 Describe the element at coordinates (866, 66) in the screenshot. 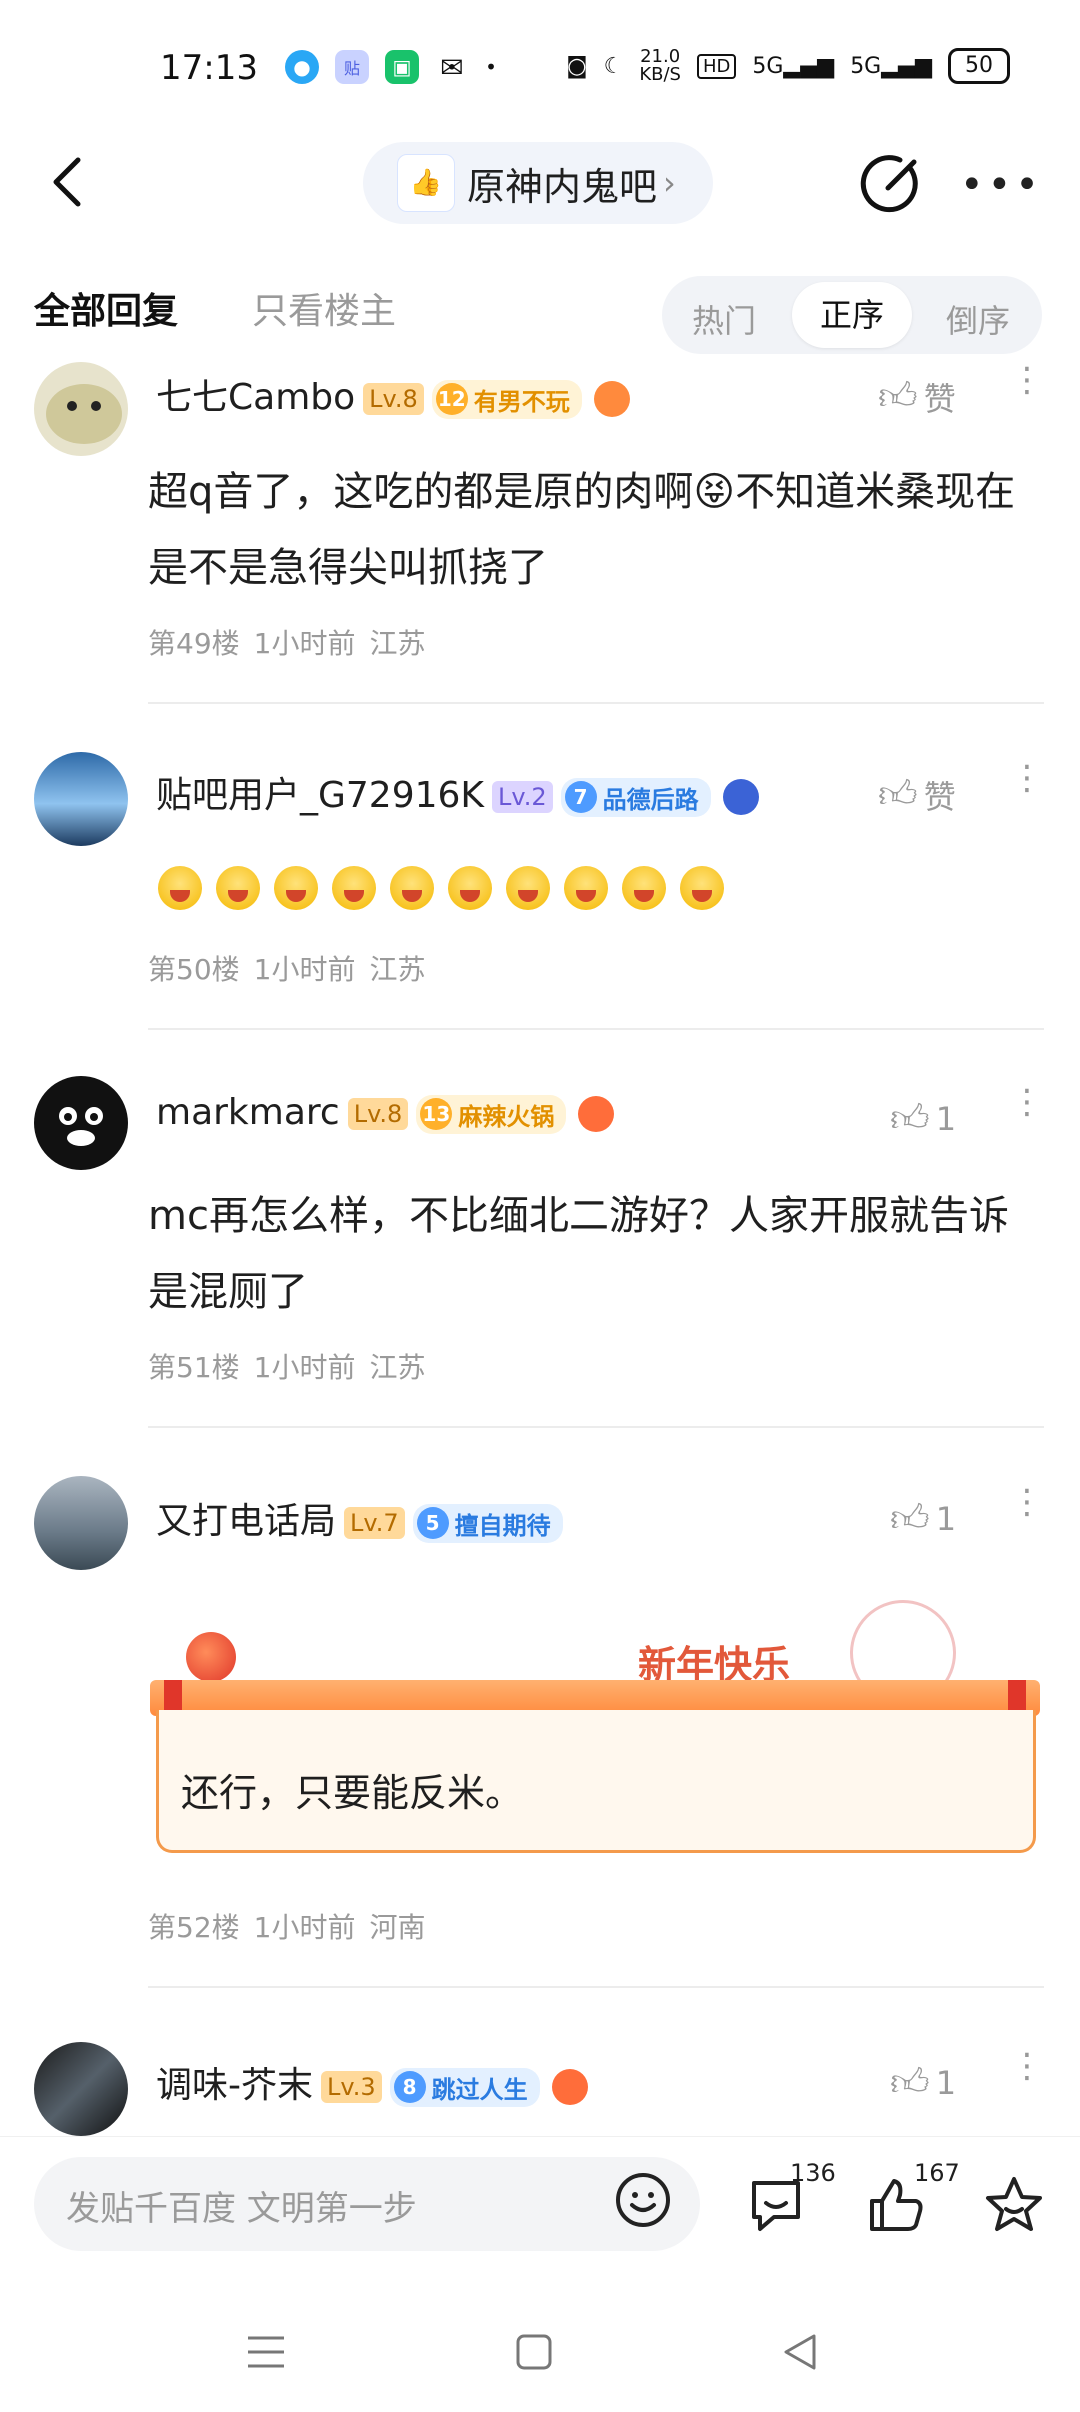

I see `network-type-2: 5G` at that location.